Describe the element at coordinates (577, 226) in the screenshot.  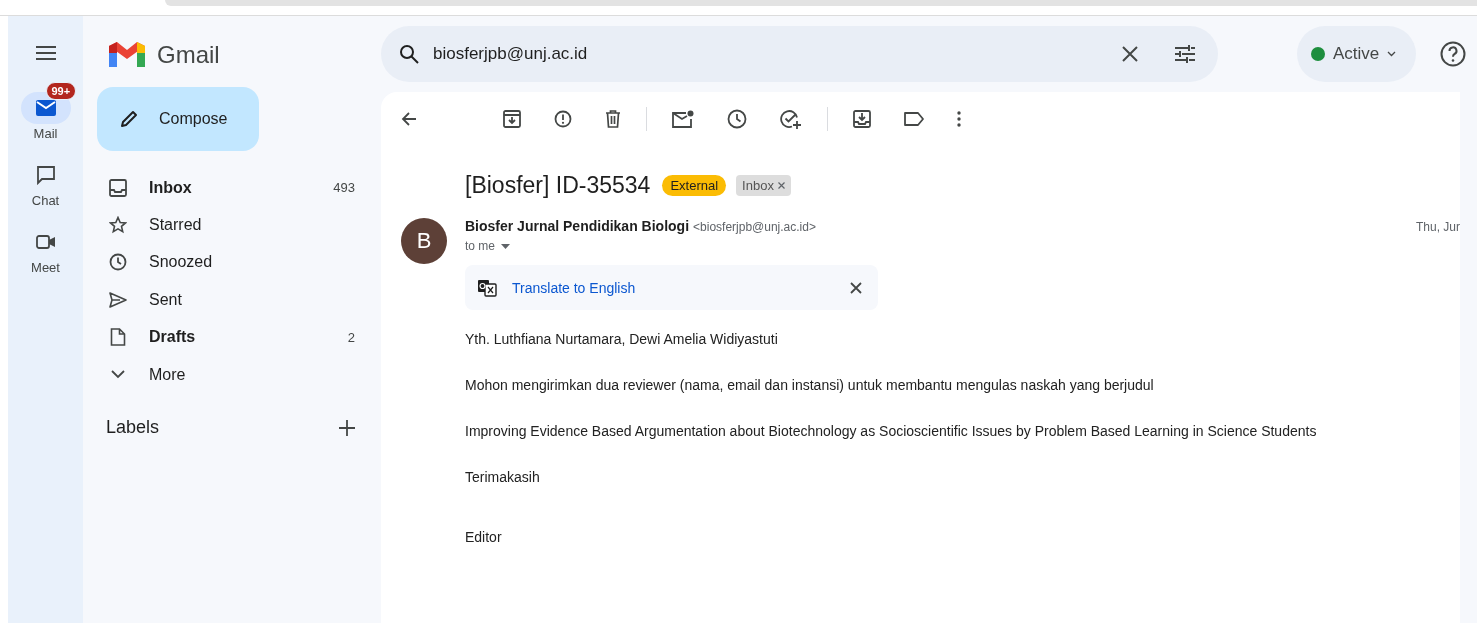
I see `sender-name: Biosfer Jurnal Pendidikan Biologi` at that location.